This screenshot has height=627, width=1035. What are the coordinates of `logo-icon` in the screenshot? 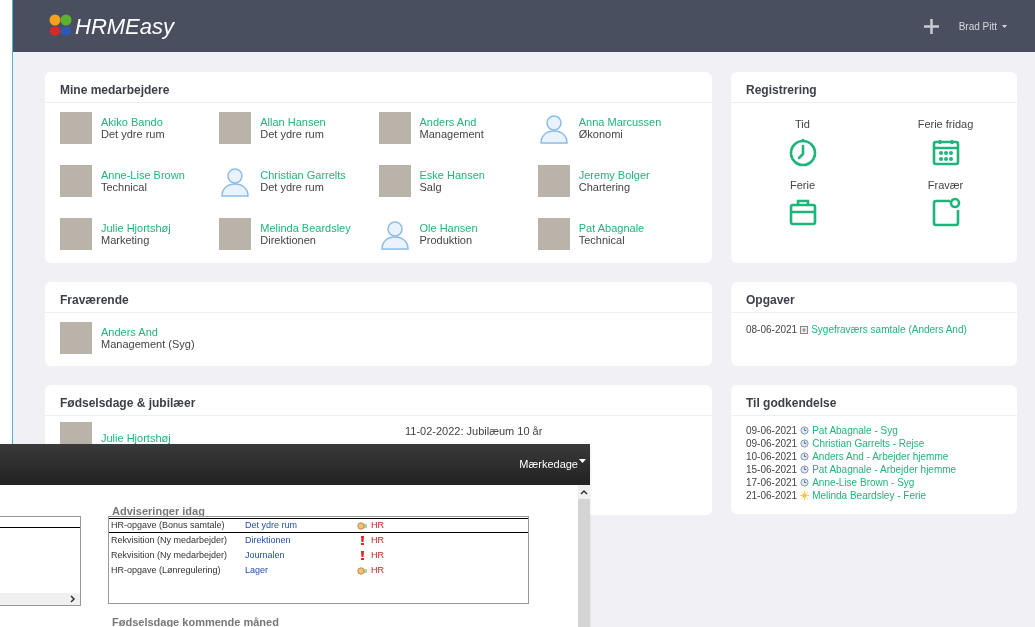 It's located at (61, 26).